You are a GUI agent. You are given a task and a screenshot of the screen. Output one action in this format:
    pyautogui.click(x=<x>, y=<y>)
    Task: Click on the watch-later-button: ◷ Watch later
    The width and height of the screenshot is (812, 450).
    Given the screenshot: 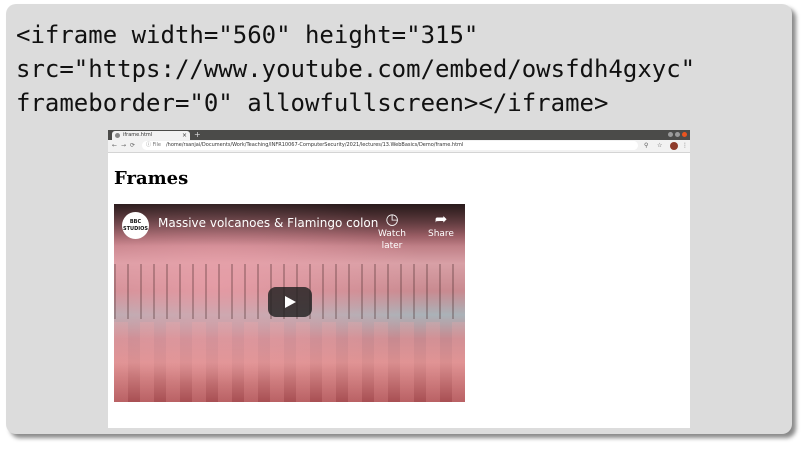 What is the action you would take?
    pyautogui.click(x=392, y=231)
    